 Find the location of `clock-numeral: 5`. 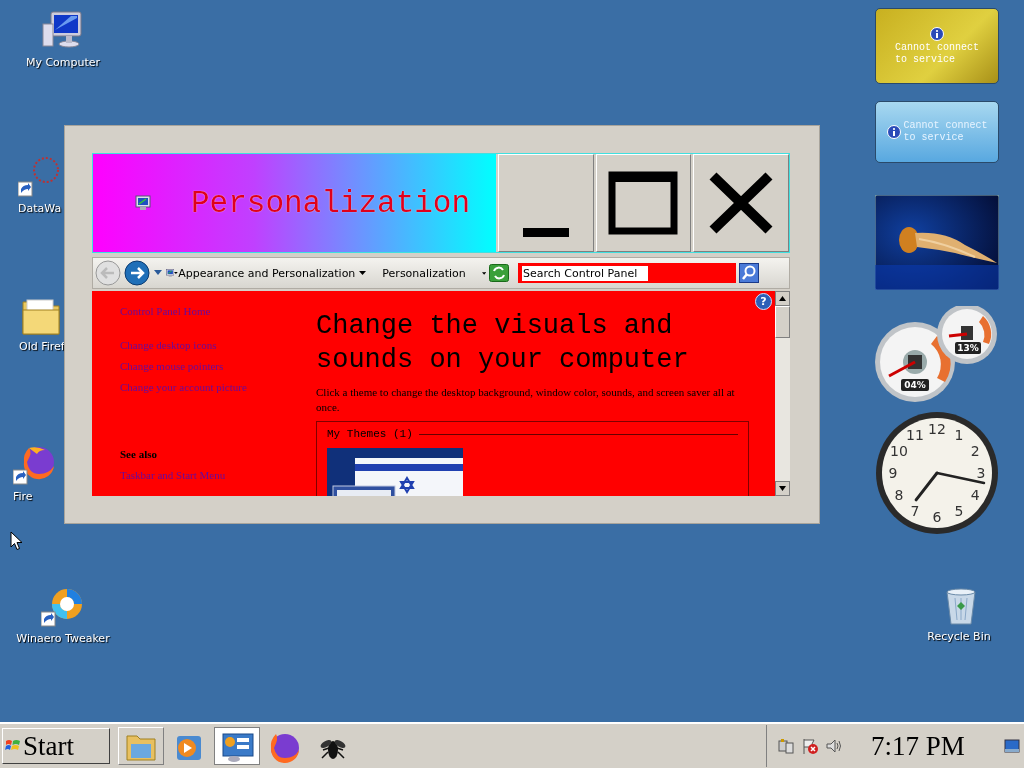

clock-numeral: 5 is located at coordinates (959, 511).